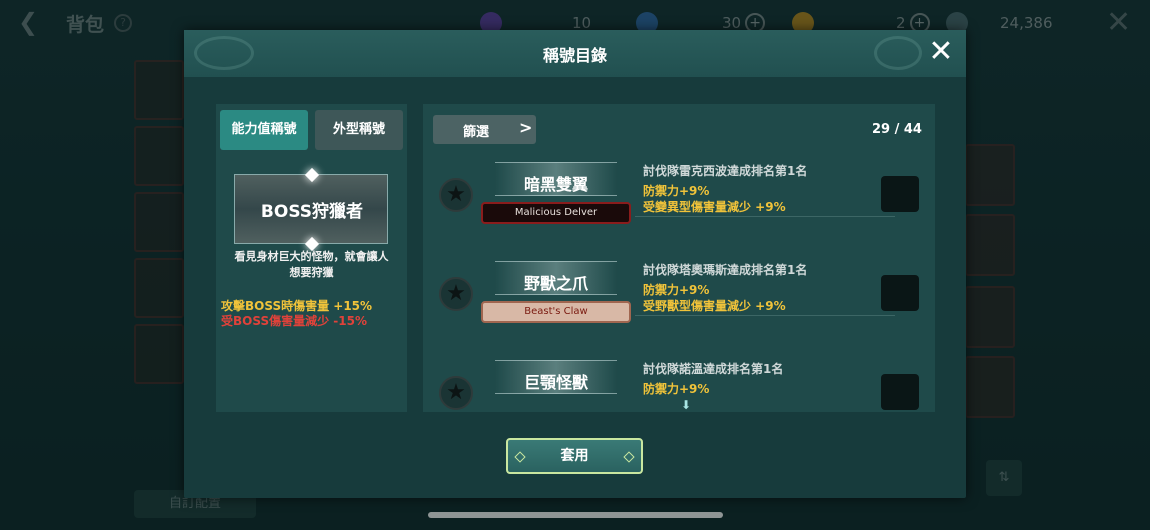 The height and width of the screenshot is (530, 1150). I want to click on title-name: 野獸之爪, so click(555, 283).